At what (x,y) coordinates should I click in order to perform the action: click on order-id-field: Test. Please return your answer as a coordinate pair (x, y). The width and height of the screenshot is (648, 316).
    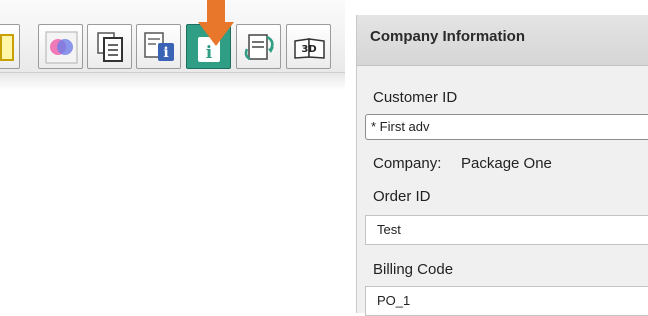
    Looking at the image, I should click on (506, 230).